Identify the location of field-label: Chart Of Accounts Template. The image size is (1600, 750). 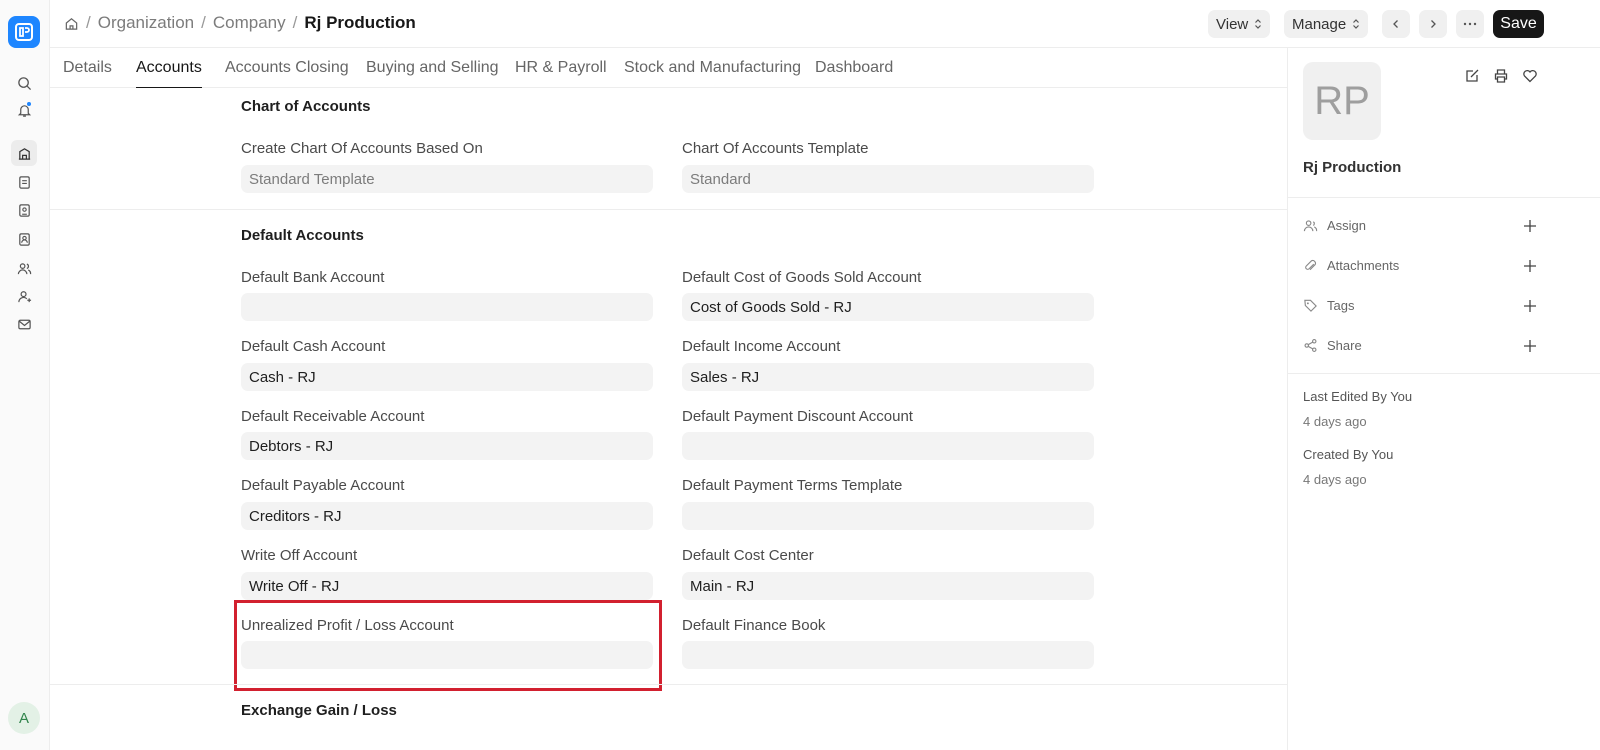
(775, 148).